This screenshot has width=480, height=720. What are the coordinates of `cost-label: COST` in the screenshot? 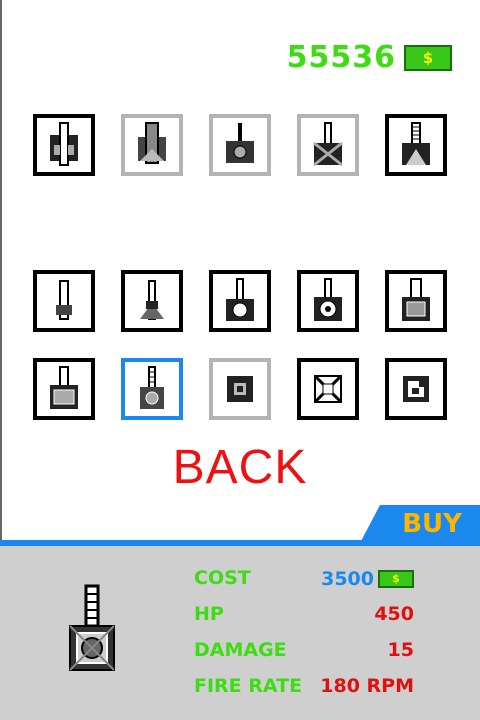 It's located at (222, 578).